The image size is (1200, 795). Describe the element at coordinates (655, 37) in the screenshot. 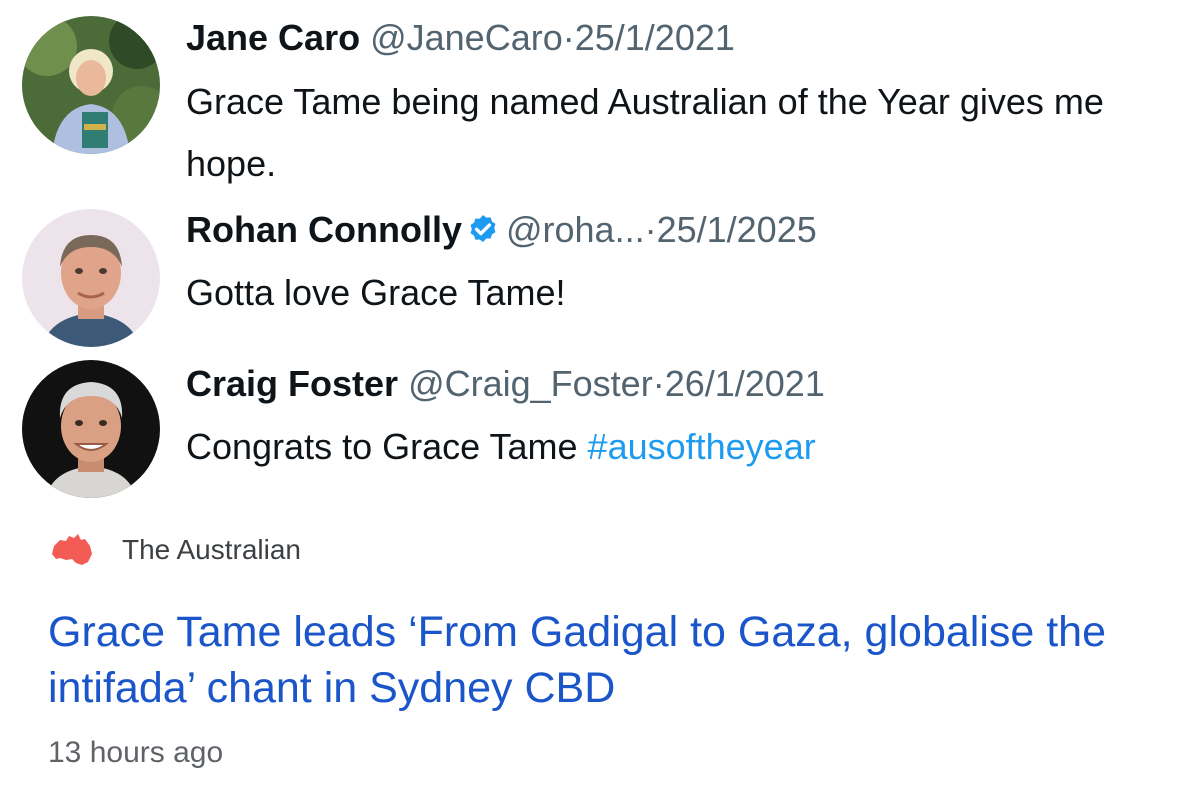

I see `tweet-date: 25/1/2021` at that location.